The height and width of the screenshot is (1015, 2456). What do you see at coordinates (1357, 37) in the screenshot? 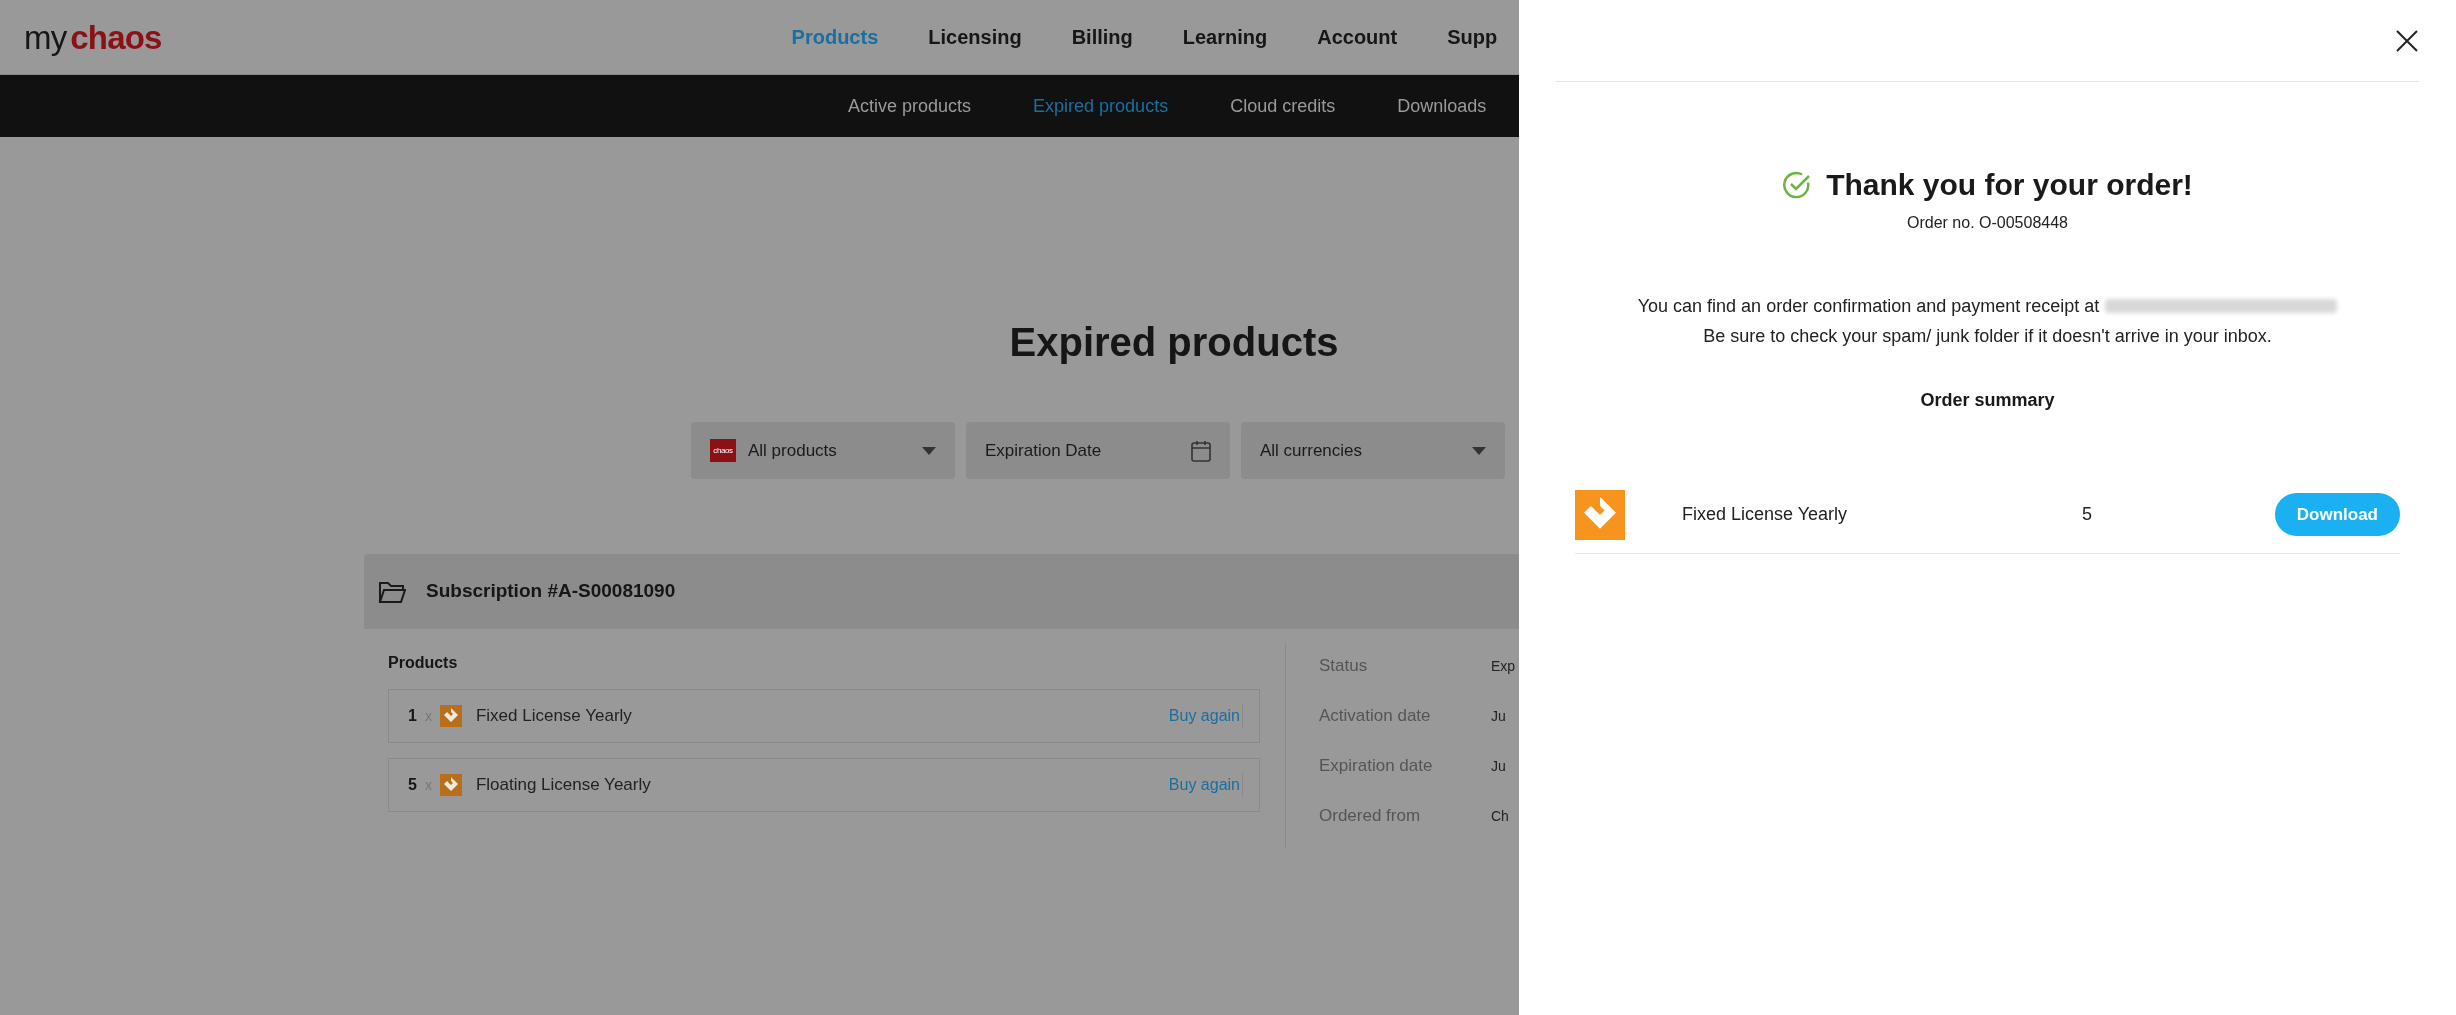
I see `nav-link: Account` at bounding box center [1357, 37].